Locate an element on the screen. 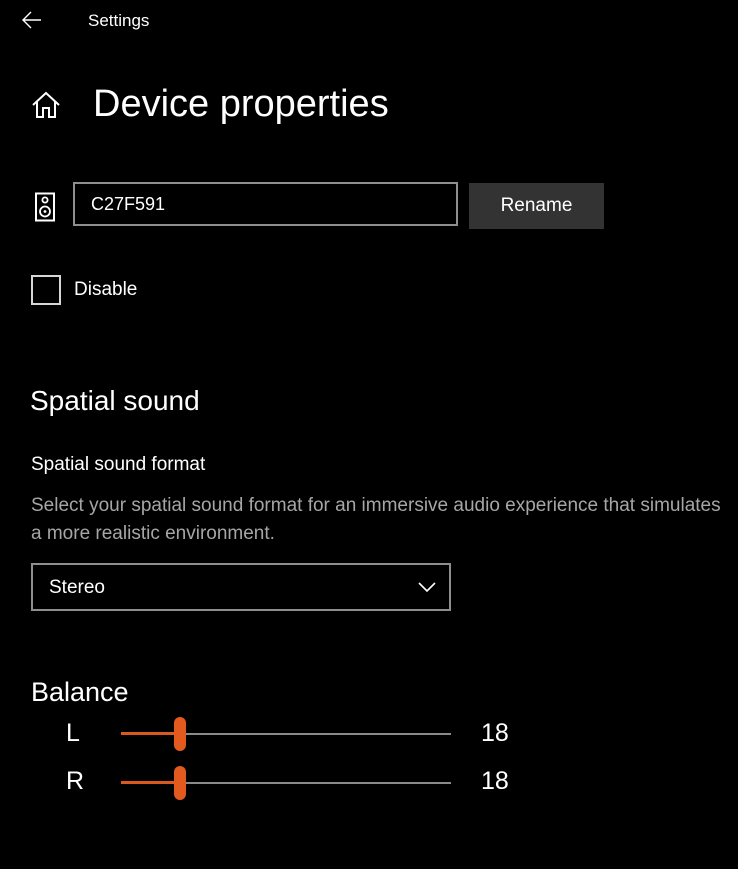 Image resolution: width=738 pixels, height=869 pixels. spatial-sound-format-dropdown: Stereo is located at coordinates (241, 587).